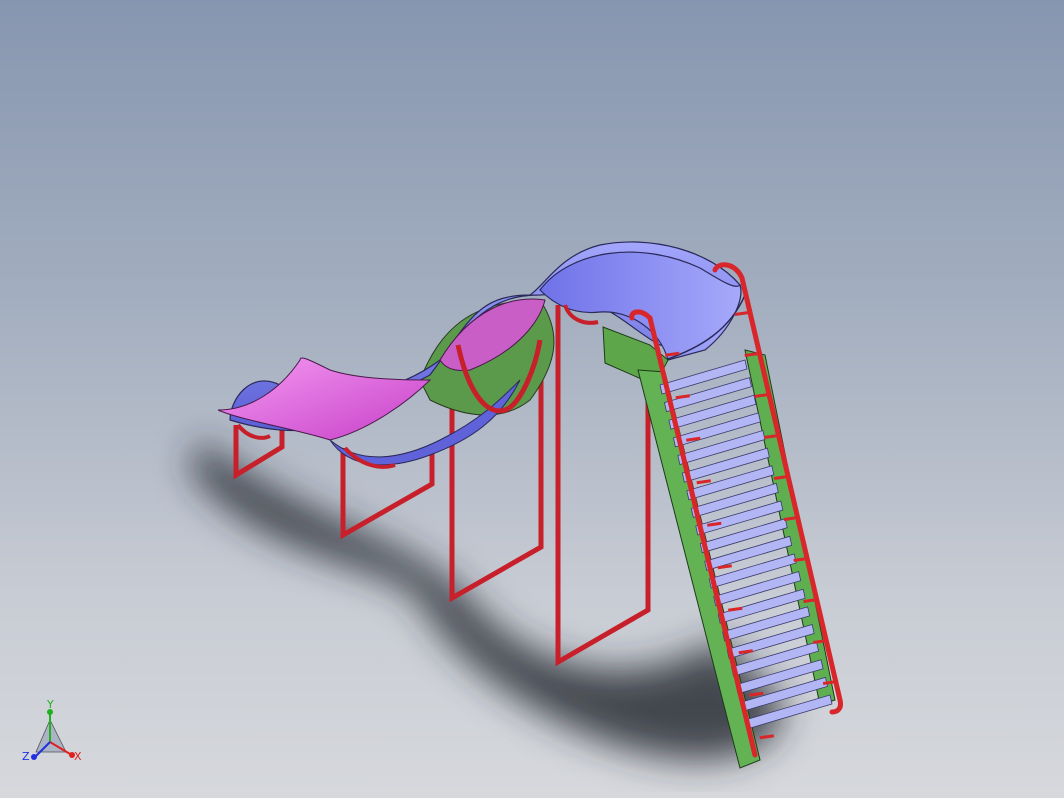 Image resolution: width=1064 pixels, height=798 pixels. Describe the element at coordinates (78, 756) in the screenshot. I see `triad-x-label: X` at that location.